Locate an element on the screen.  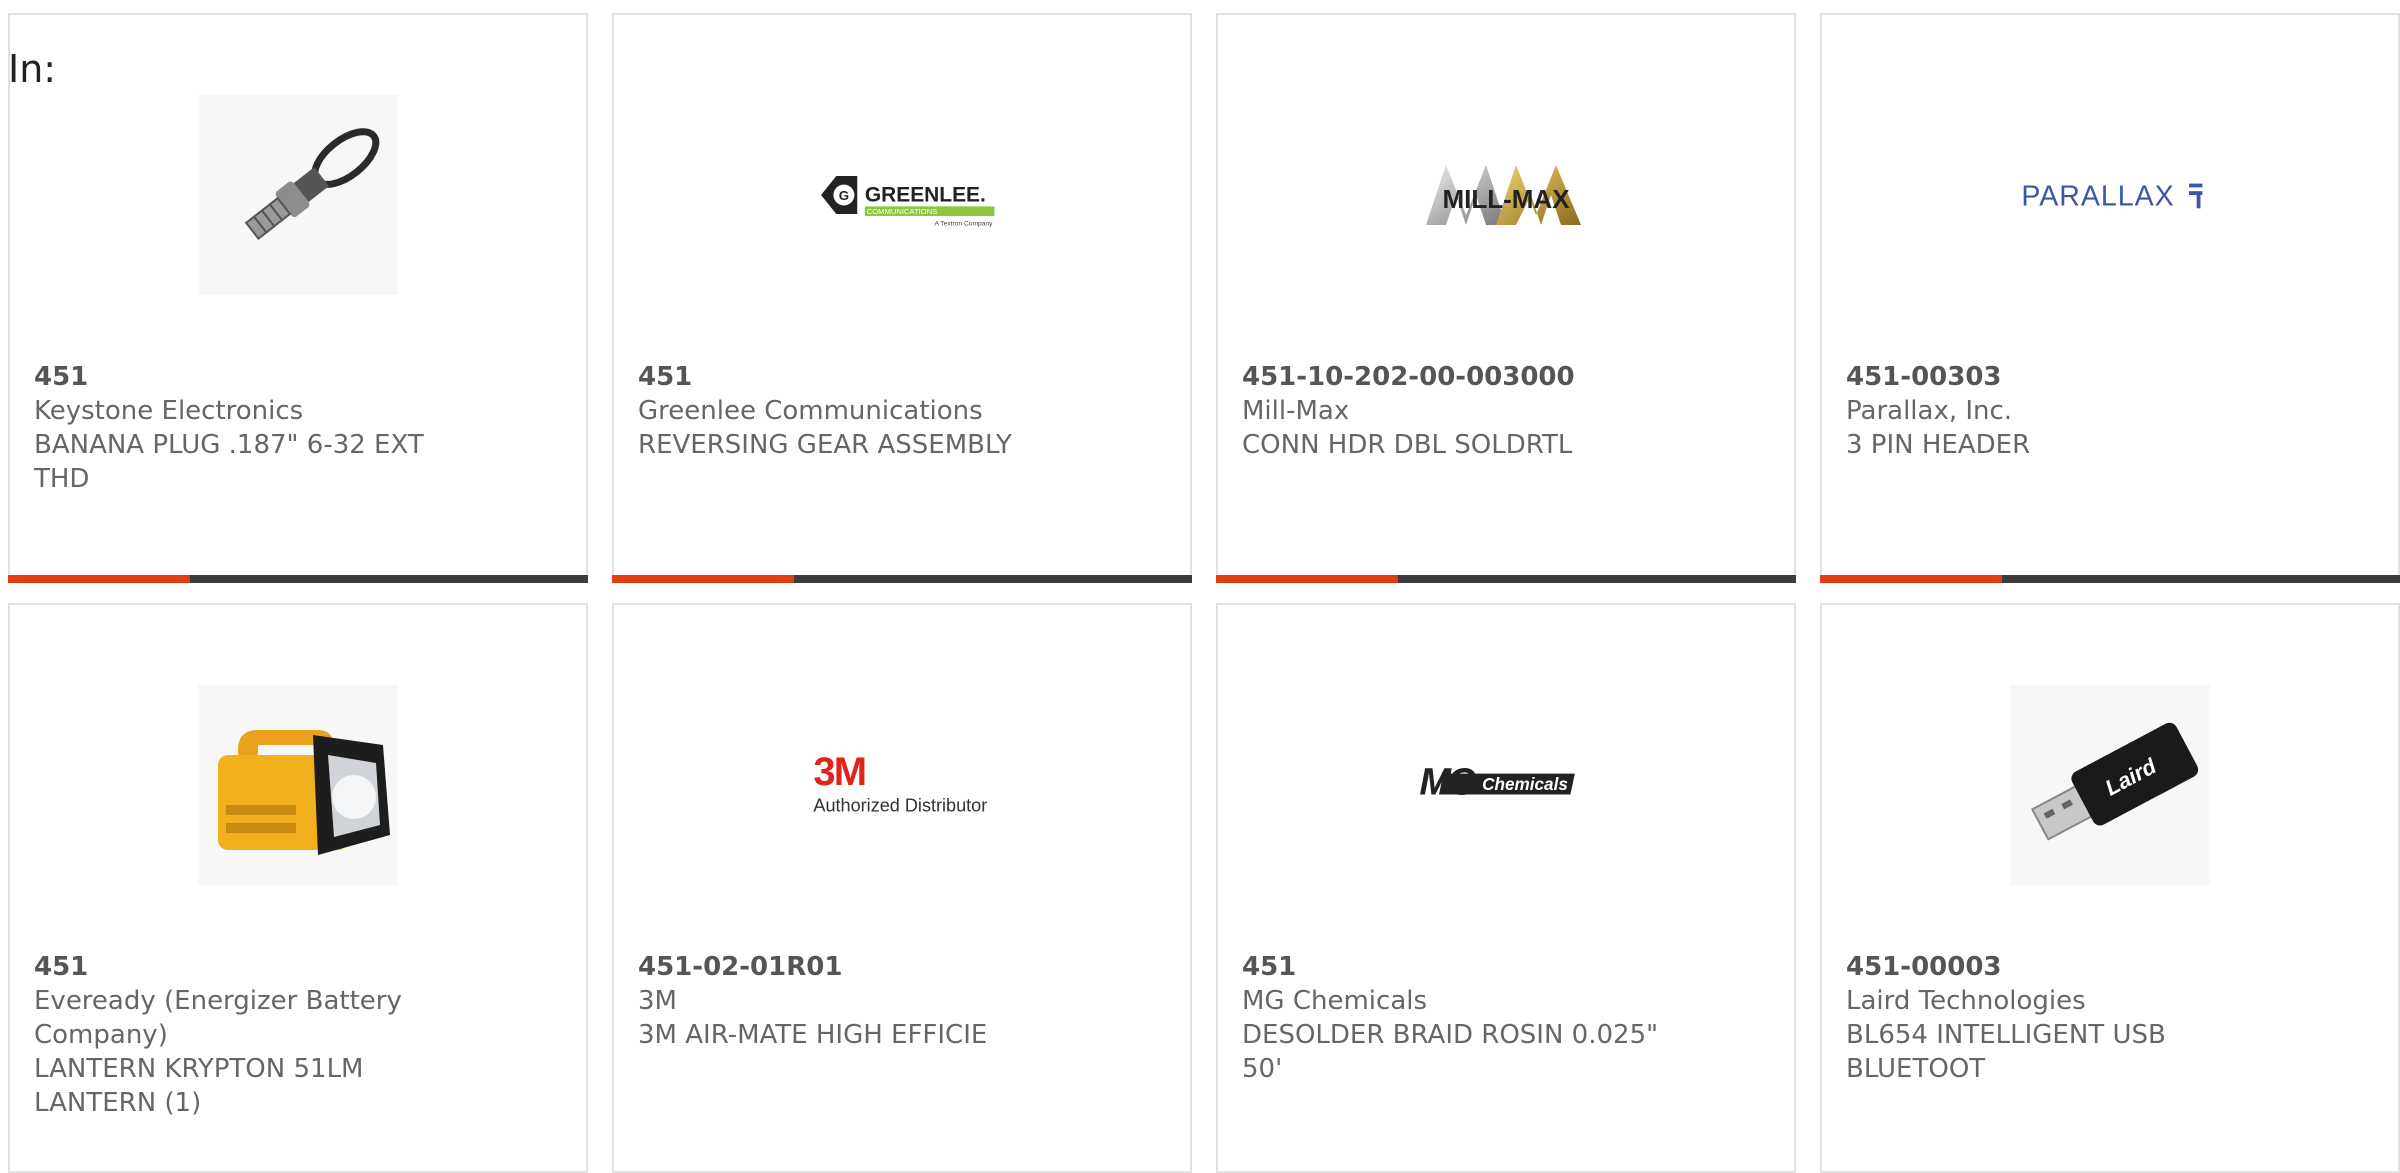
part-number: 451-00303 is located at coordinates (2056, 377).